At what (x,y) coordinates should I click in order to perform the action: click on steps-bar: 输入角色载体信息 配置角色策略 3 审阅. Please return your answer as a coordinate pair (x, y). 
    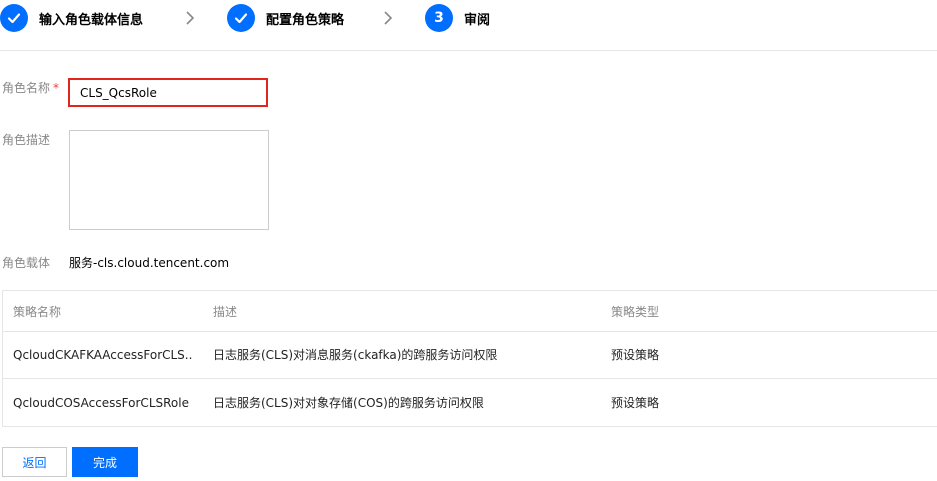
    Looking at the image, I should click on (468, 25).